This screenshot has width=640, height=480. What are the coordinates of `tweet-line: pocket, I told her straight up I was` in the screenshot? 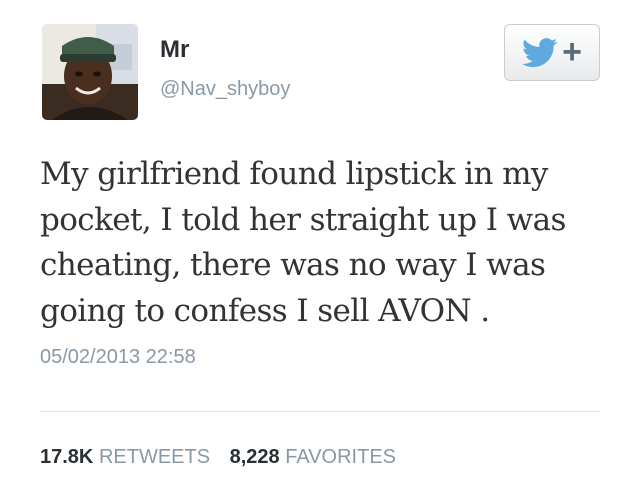 It's located at (303, 219).